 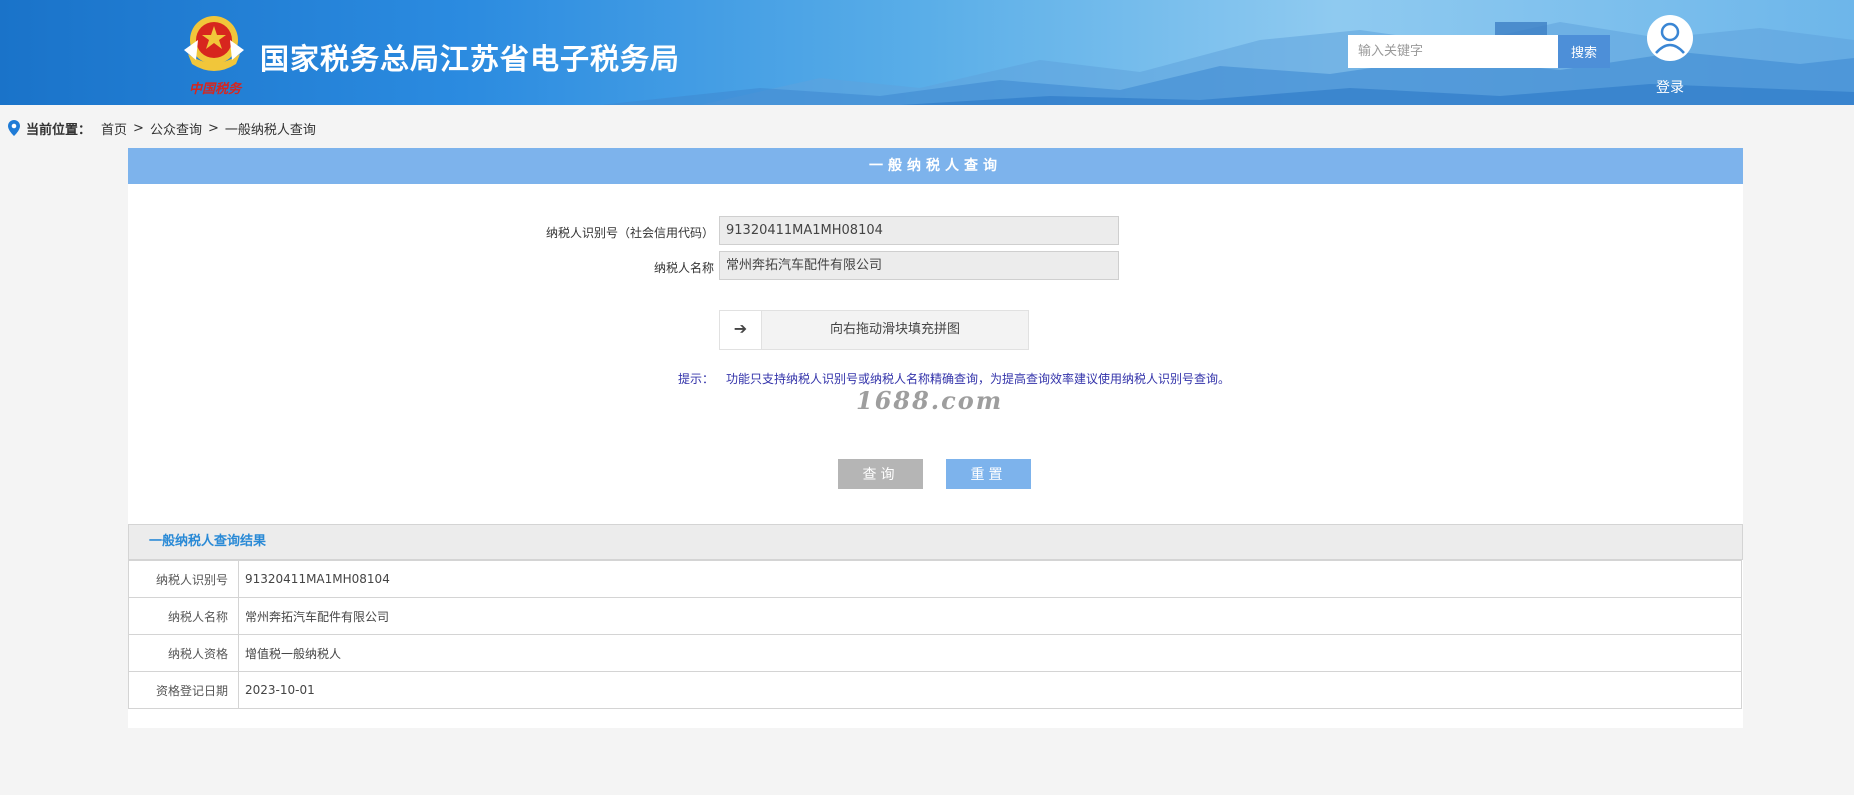 I want to click on query-button: 查询, so click(x=880, y=474).